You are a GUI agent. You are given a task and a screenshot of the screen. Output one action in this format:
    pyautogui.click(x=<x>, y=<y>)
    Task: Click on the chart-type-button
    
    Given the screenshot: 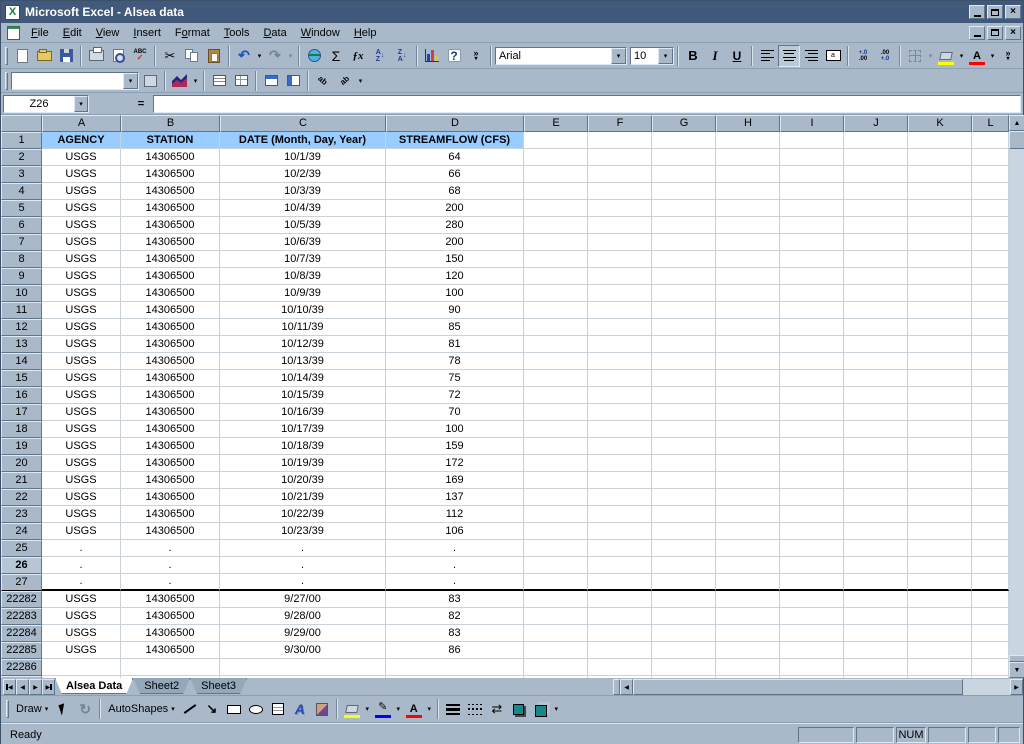 What is the action you would take?
    pyautogui.click(x=180, y=81)
    